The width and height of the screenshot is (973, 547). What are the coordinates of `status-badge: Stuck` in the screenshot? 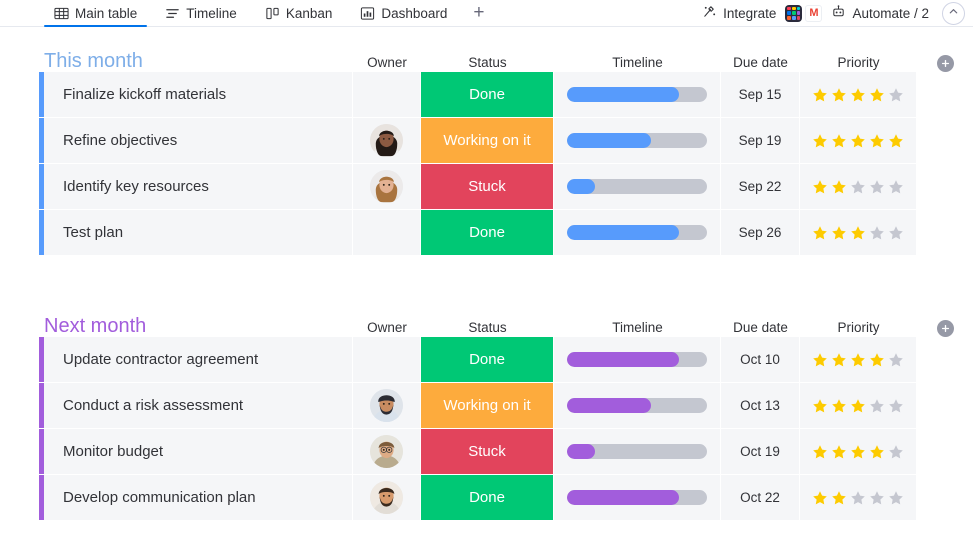 It's located at (487, 451).